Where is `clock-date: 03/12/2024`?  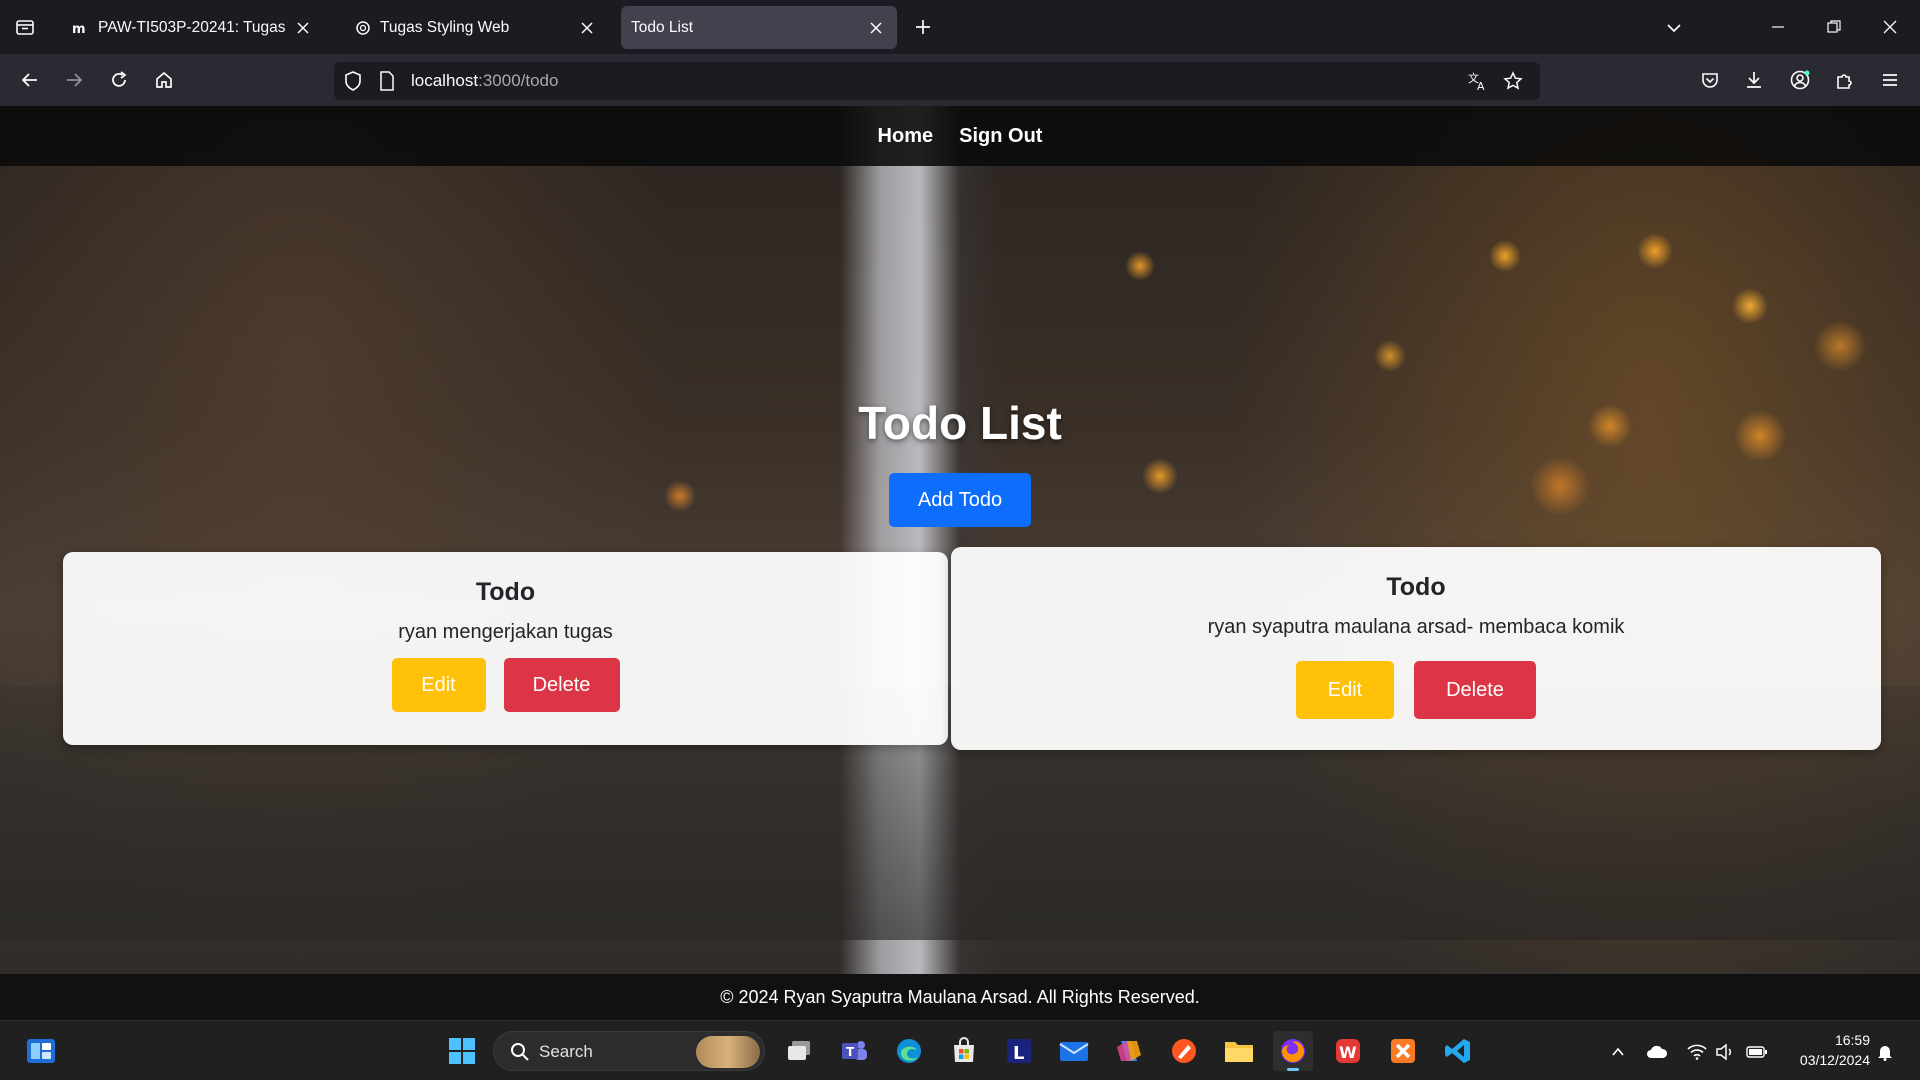
clock-date: 03/12/2024 is located at coordinates (1834, 1060).